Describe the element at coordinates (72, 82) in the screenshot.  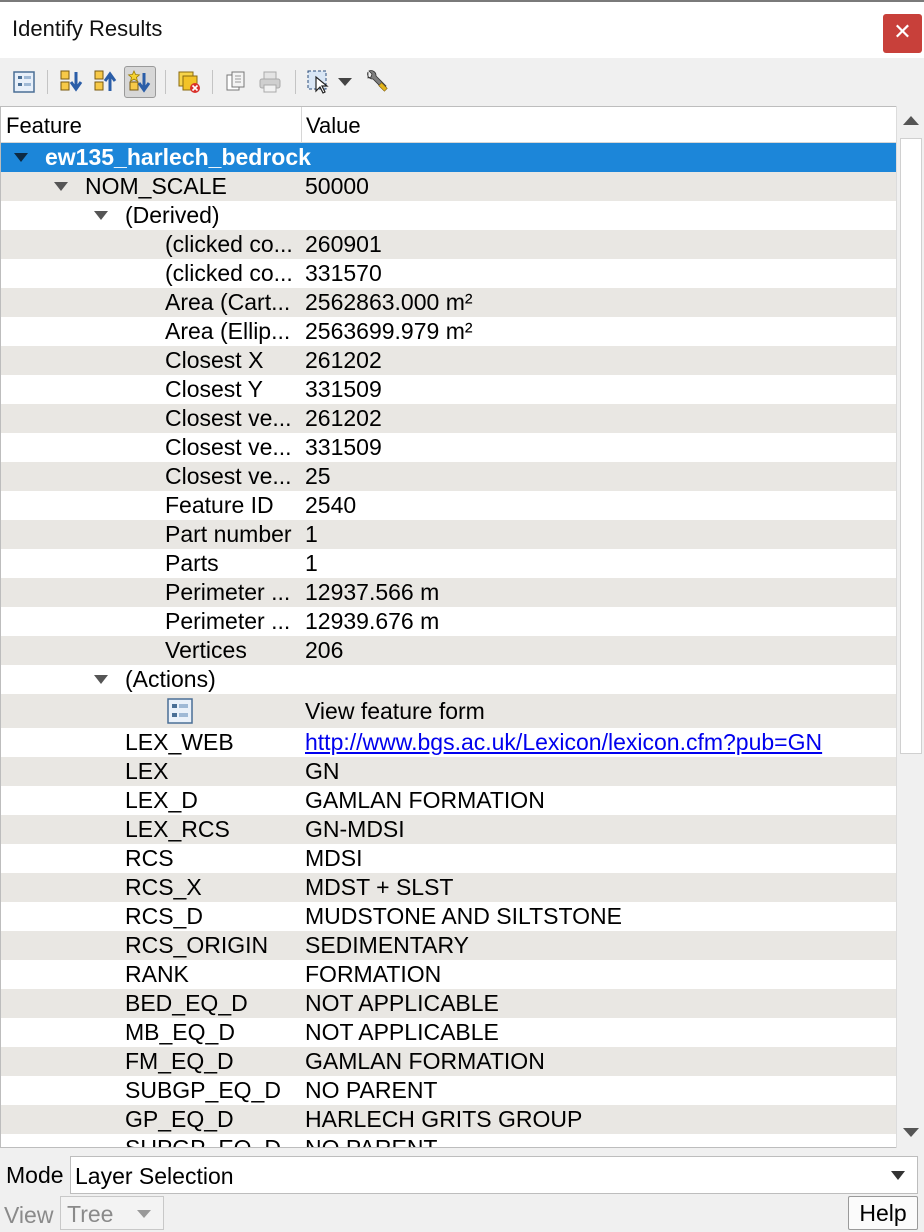
I see `expand-tree-icon` at that location.